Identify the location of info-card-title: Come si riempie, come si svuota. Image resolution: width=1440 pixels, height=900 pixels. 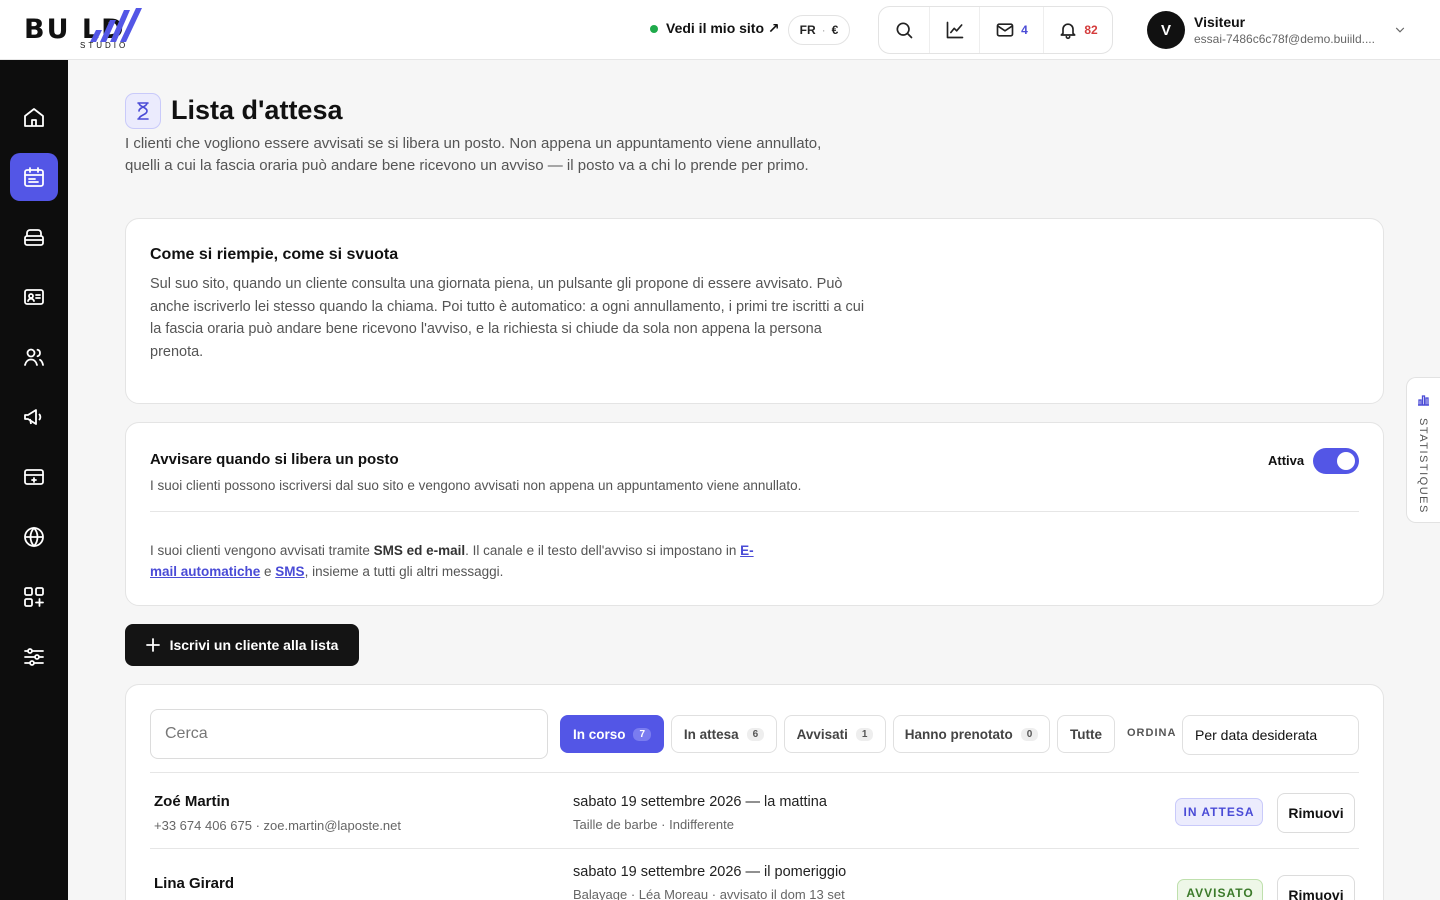
(274, 254).